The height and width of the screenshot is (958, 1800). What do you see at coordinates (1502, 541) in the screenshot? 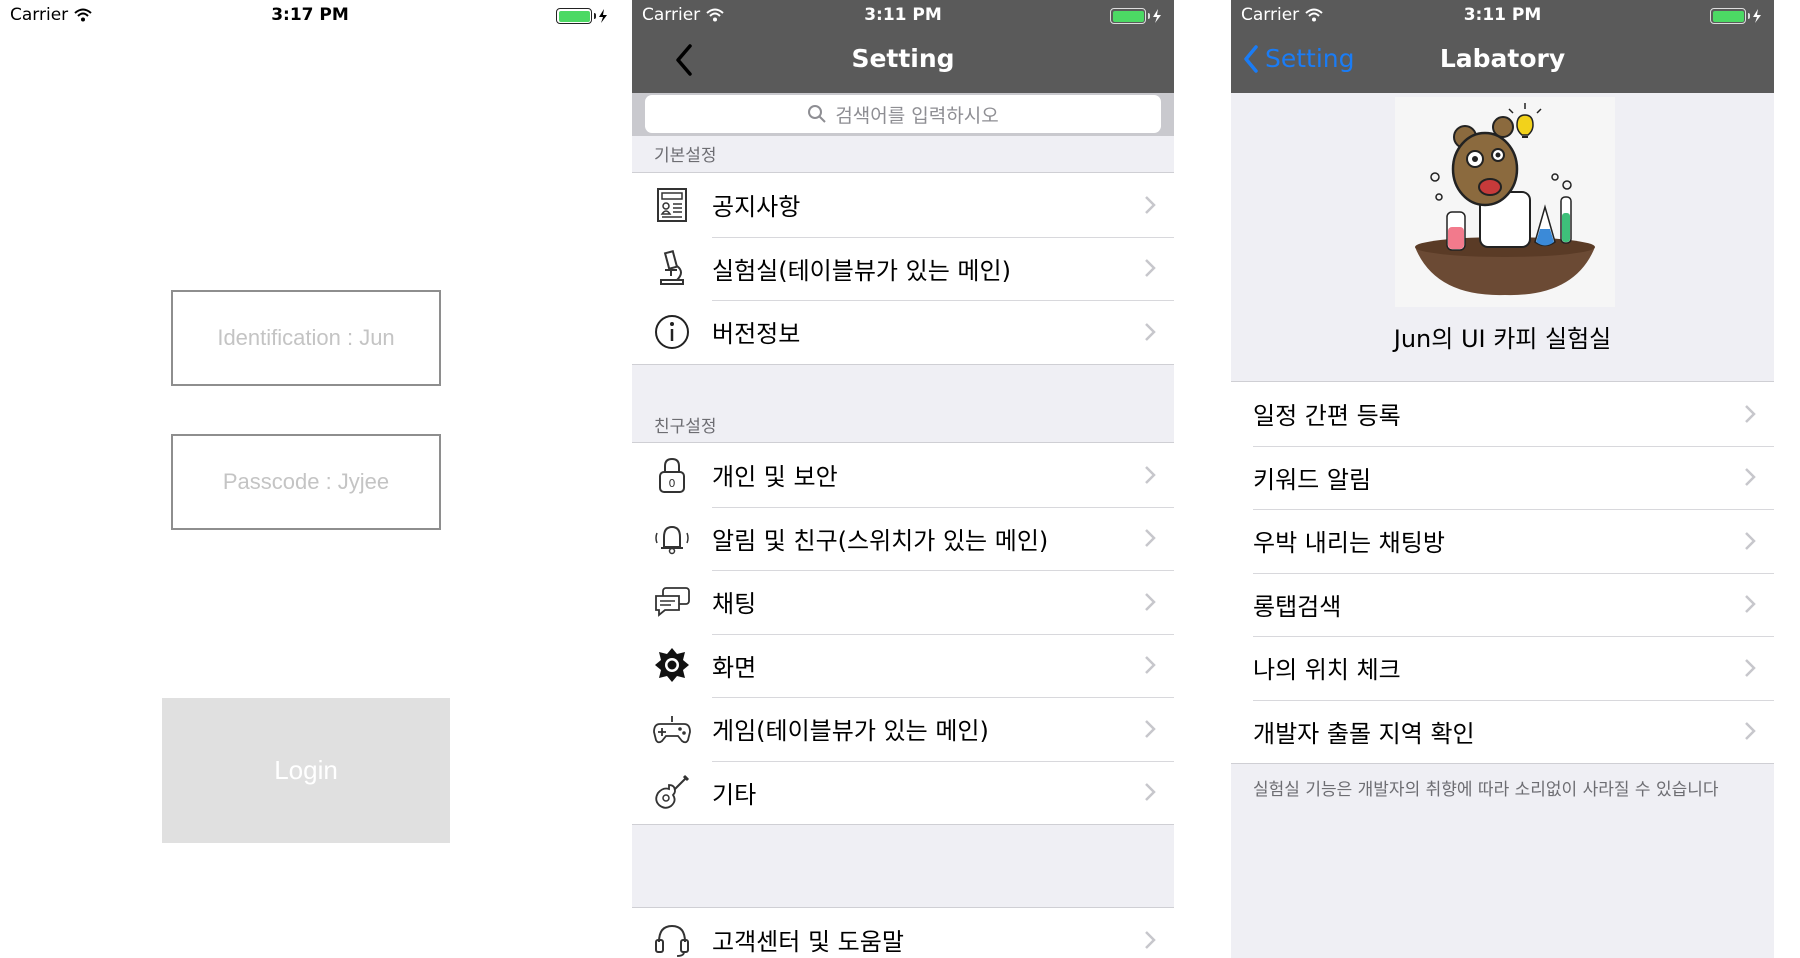
I see `lab-item-hail-chat: 우박 내리는 채팅방` at bounding box center [1502, 541].